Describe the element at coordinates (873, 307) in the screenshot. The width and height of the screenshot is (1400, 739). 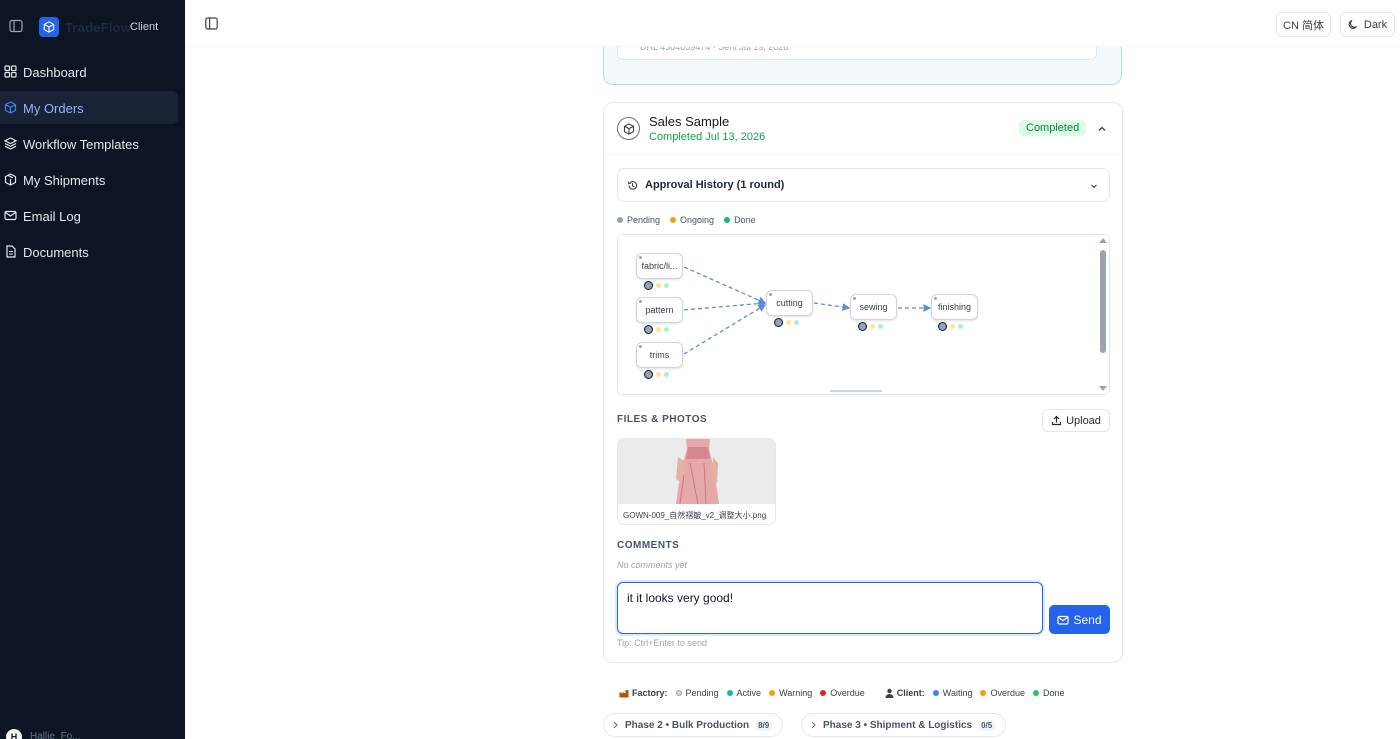
I see `flow-node-sewing: sewing` at that location.